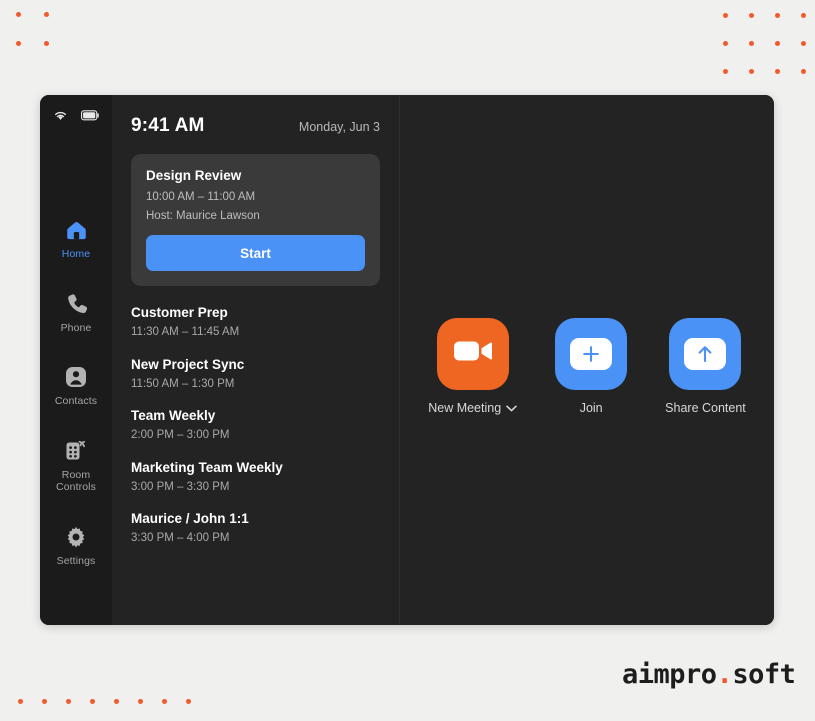  What do you see at coordinates (511, 408) in the screenshot?
I see `chevron-down-icon` at bounding box center [511, 408].